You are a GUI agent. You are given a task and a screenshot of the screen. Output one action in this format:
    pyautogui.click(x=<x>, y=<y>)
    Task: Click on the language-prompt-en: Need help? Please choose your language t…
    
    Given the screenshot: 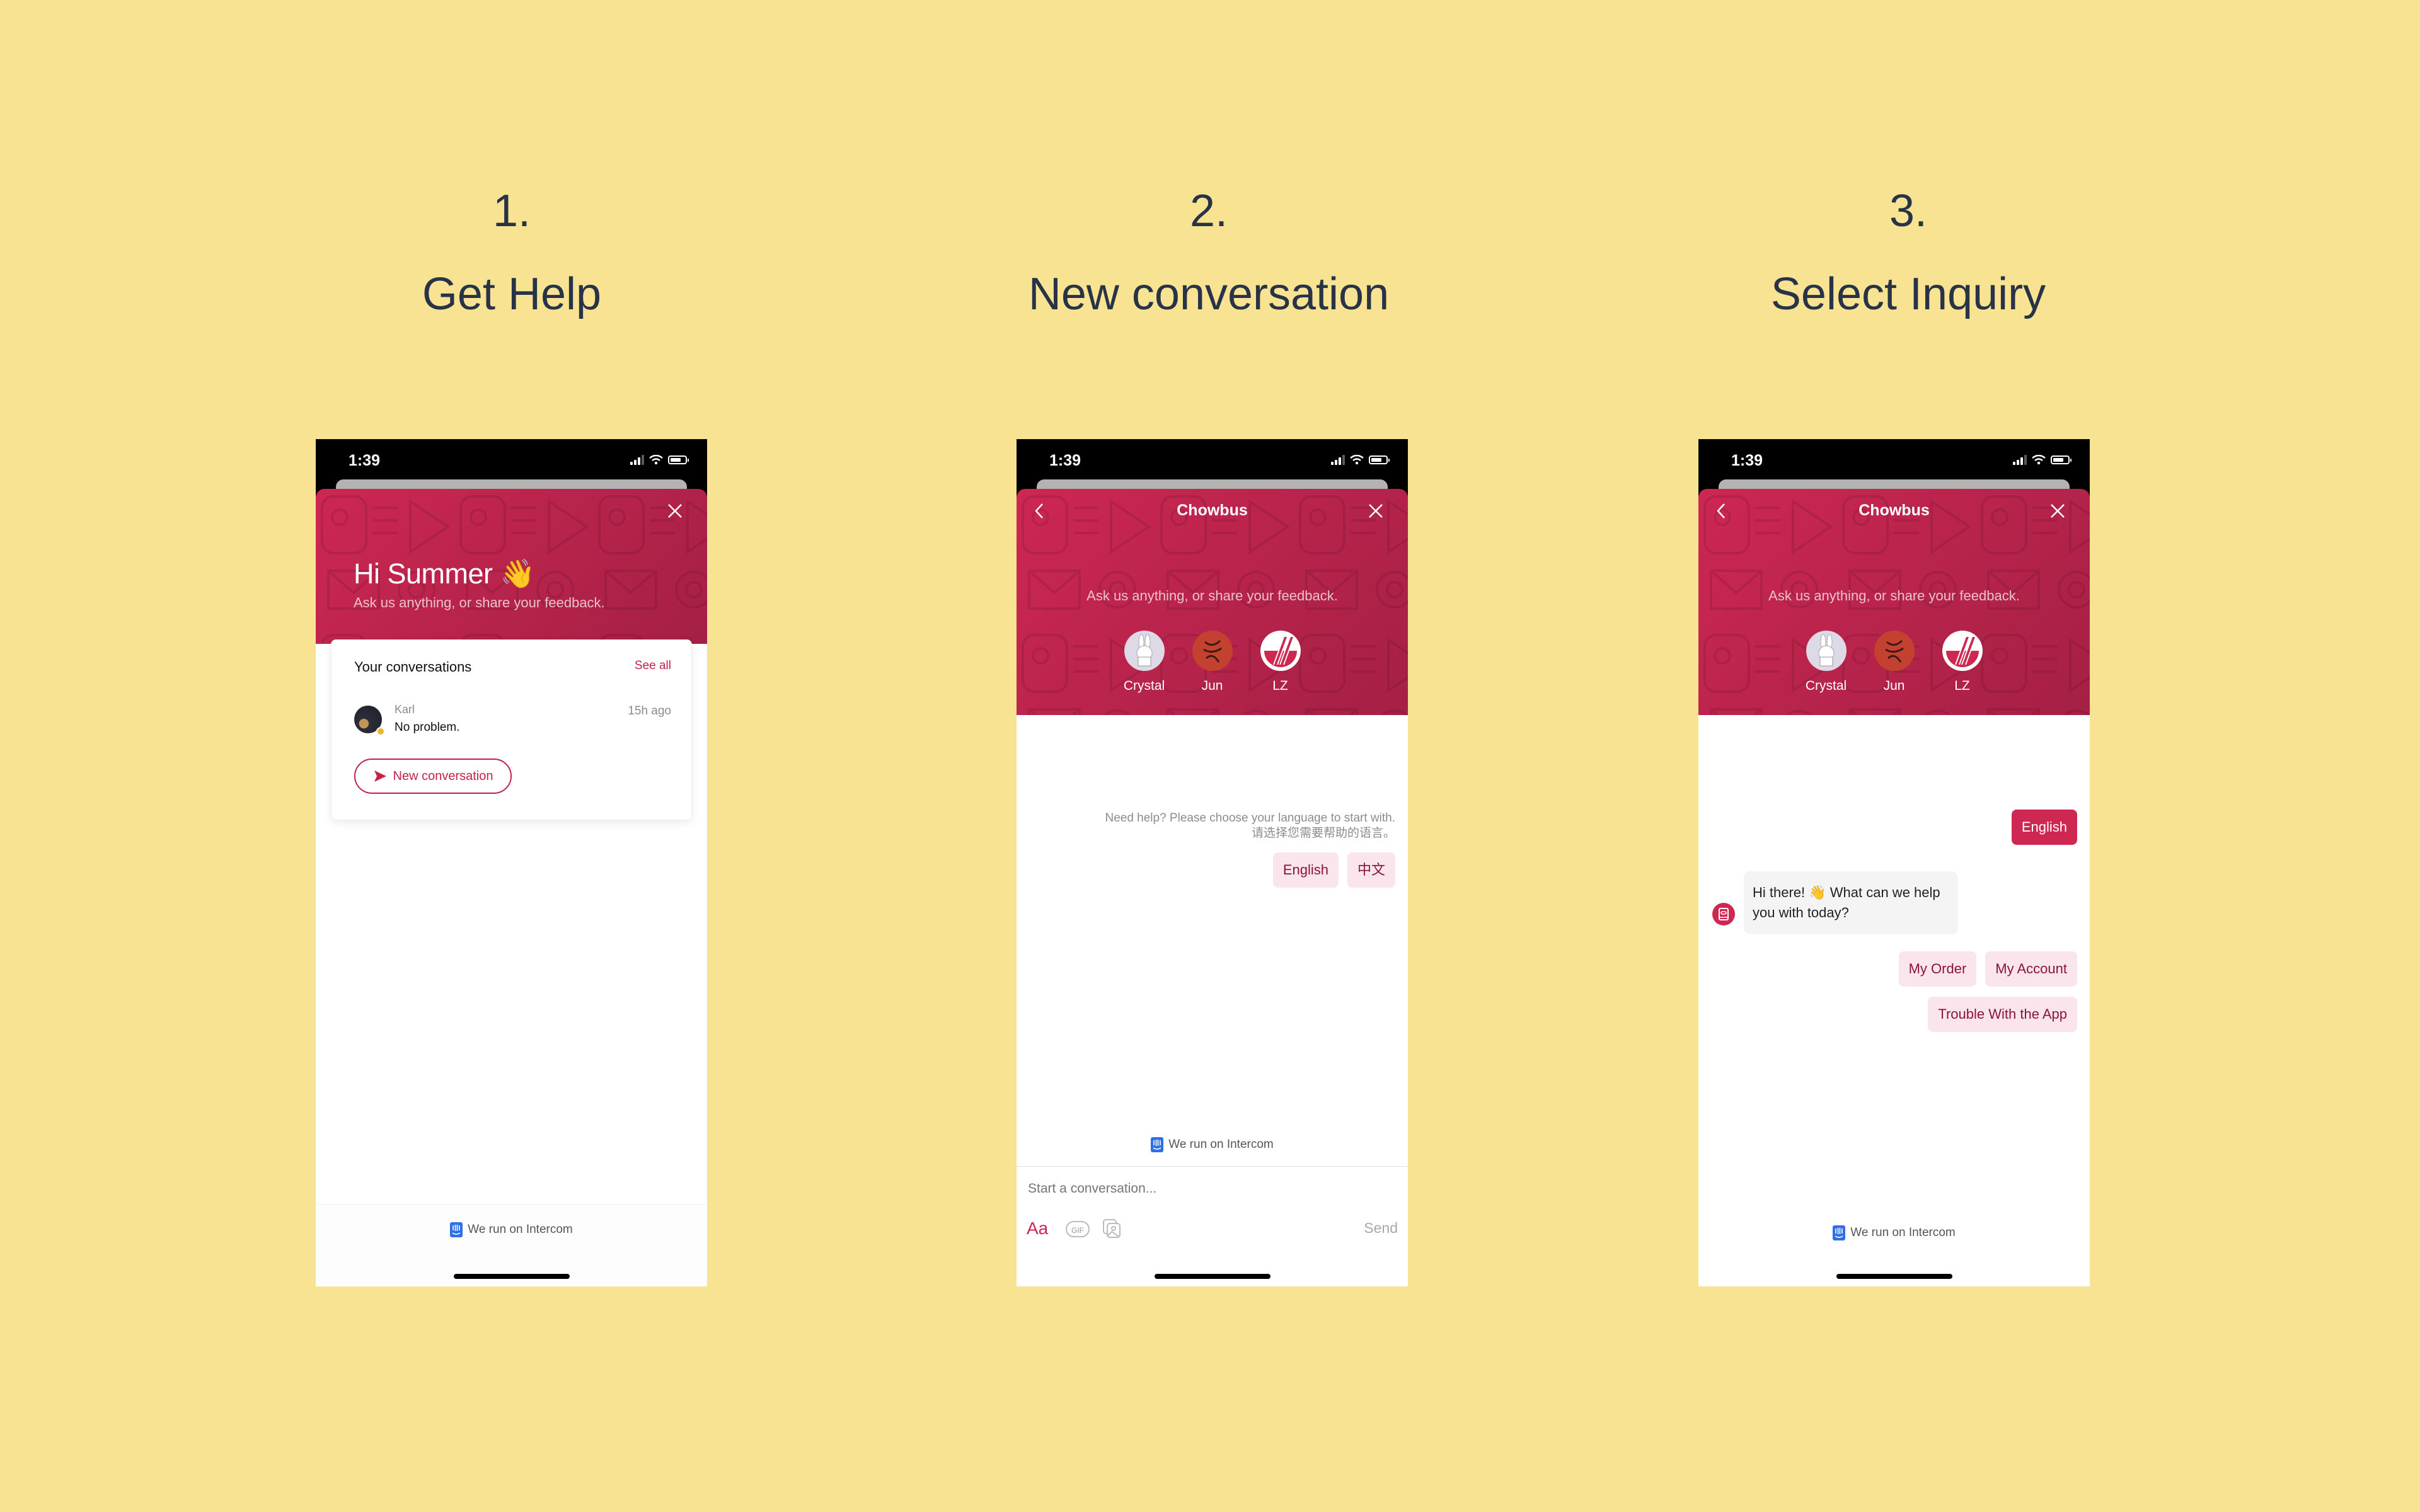 What is the action you would take?
    pyautogui.click(x=1250, y=818)
    